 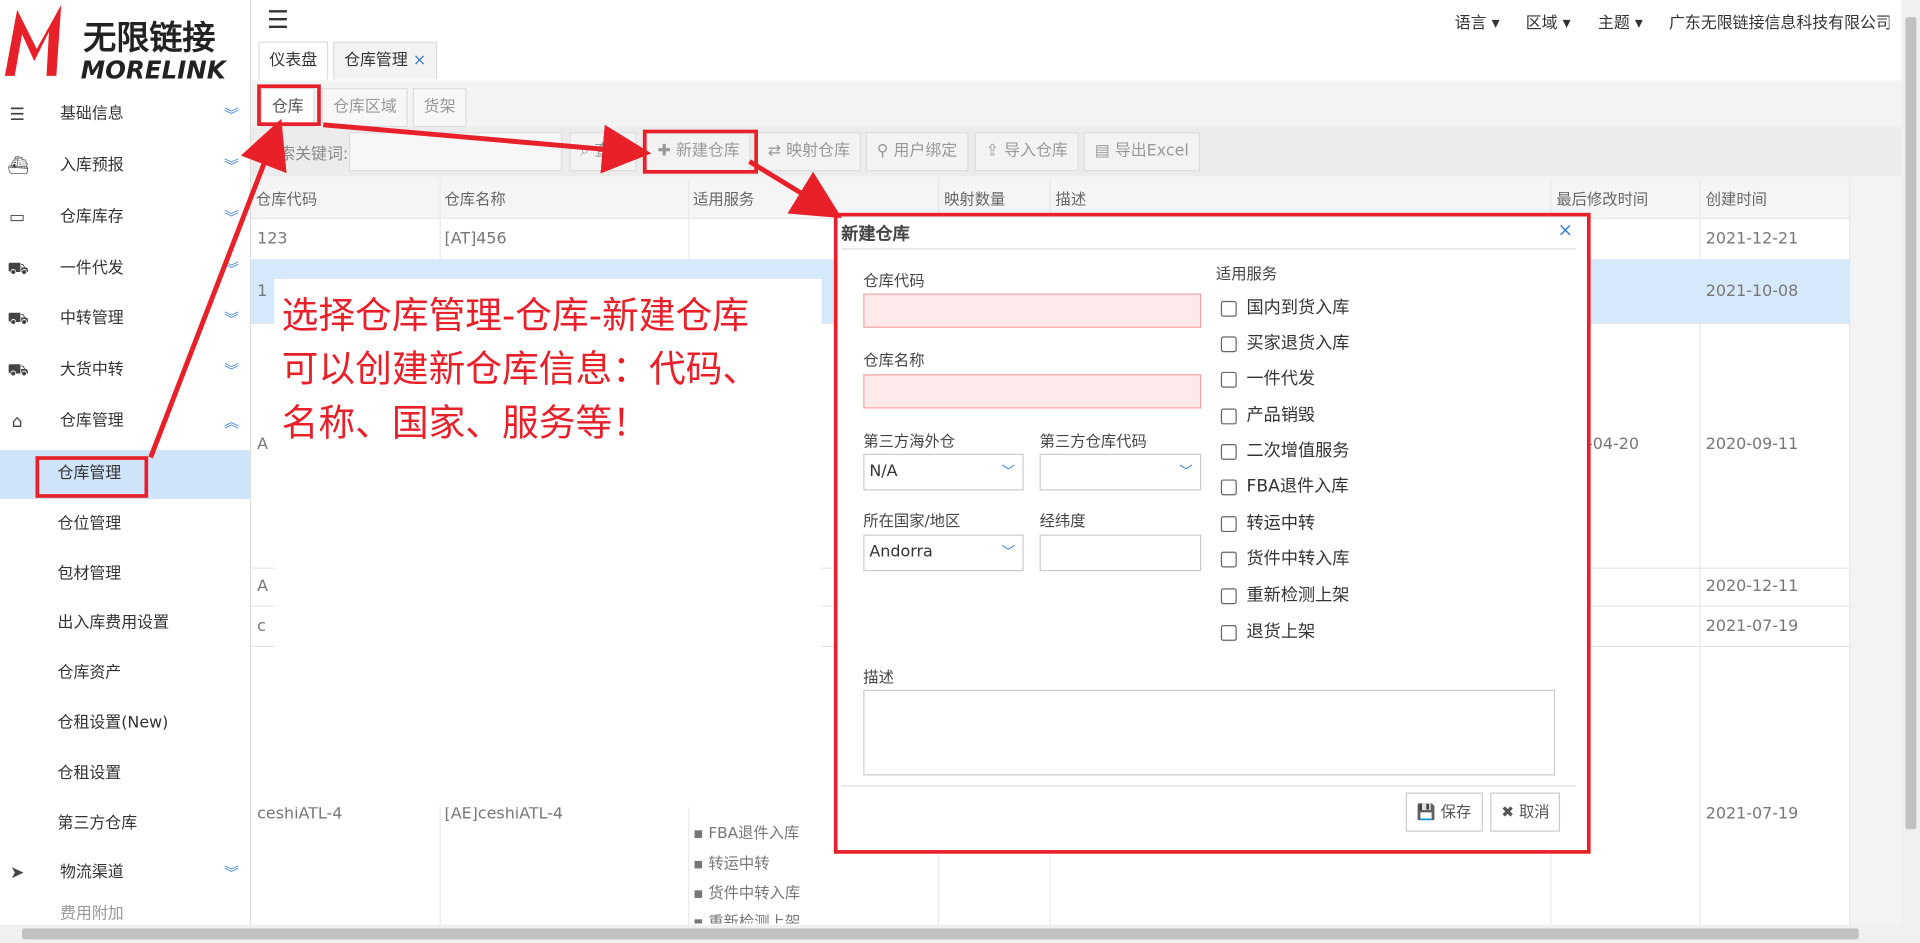 I want to click on annotation-arrows, so click(x=495, y=288).